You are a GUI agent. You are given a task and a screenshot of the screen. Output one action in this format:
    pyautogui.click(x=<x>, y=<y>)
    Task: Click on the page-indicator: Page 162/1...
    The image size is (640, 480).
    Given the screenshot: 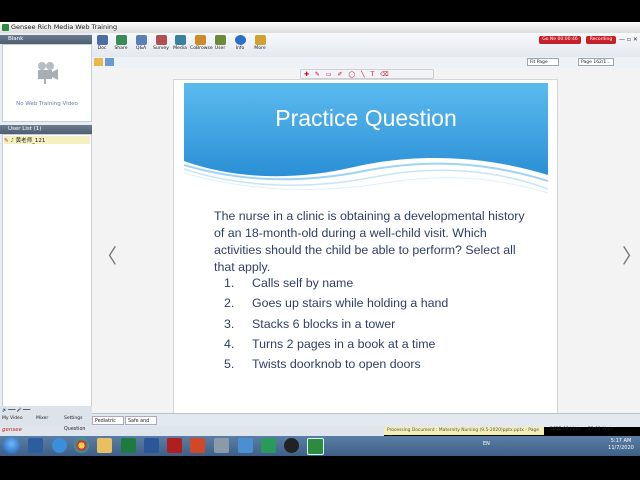 What is the action you would take?
    pyautogui.click(x=596, y=62)
    